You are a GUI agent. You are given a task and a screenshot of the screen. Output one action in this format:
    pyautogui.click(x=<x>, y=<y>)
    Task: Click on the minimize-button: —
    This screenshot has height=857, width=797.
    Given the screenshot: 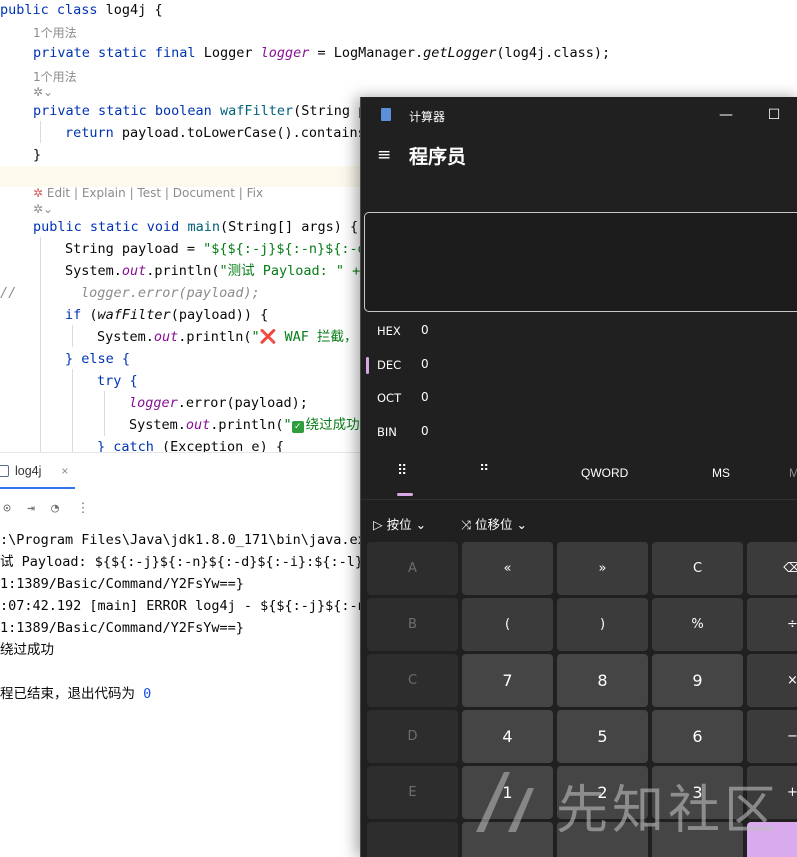 What is the action you would take?
    pyautogui.click(x=726, y=115)
    